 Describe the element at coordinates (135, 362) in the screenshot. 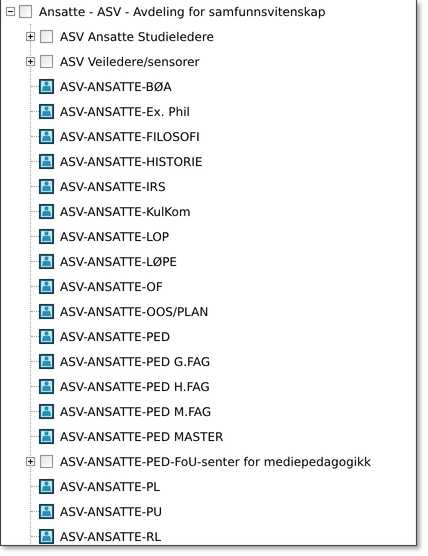

I see `tree-item: ASV-ANSATTE-PED G.FAG` at that location.